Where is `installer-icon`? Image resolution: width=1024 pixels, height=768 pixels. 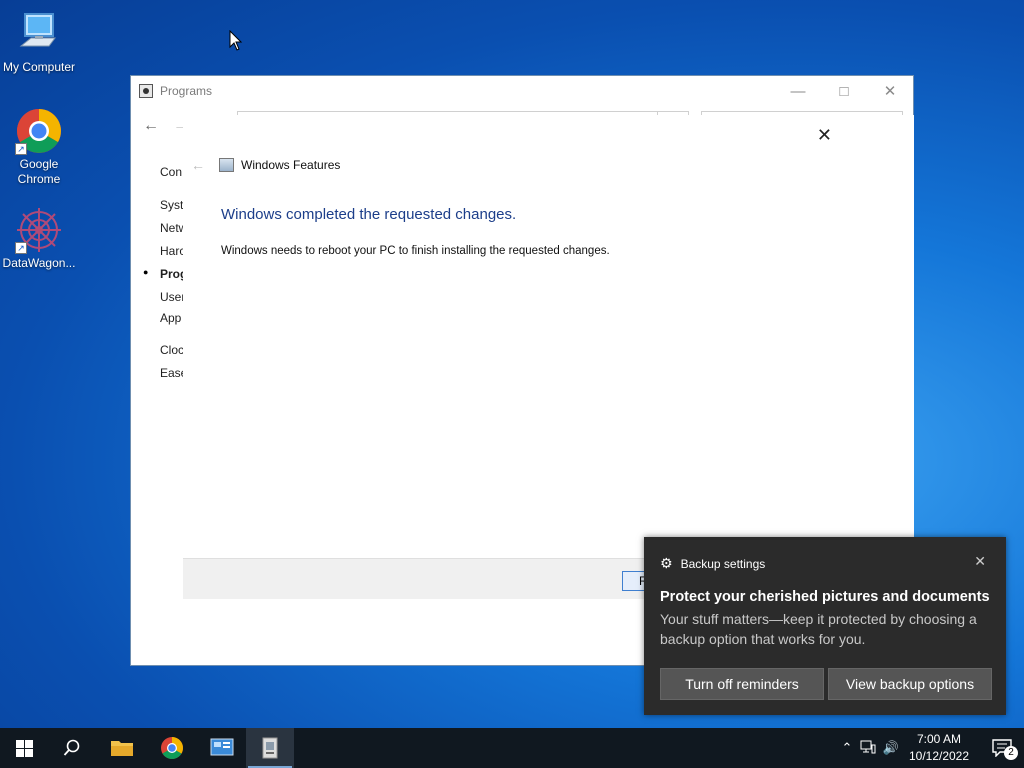
installer-icon is located at coordinates (270, 748).